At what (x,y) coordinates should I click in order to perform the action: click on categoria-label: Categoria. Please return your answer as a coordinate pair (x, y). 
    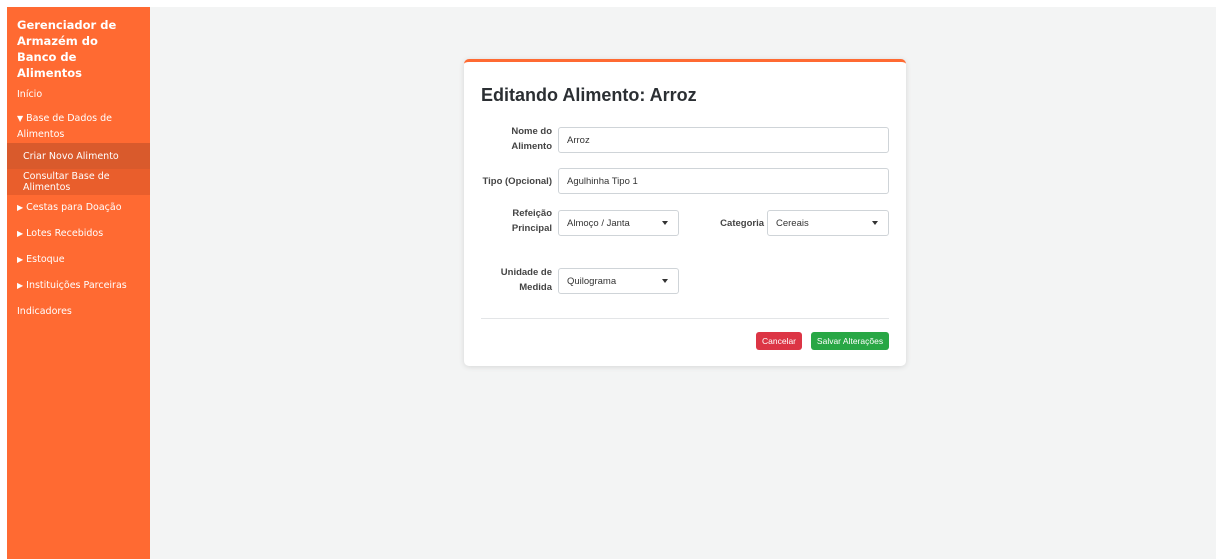
    Looking at the image, I should click on (742, 223).